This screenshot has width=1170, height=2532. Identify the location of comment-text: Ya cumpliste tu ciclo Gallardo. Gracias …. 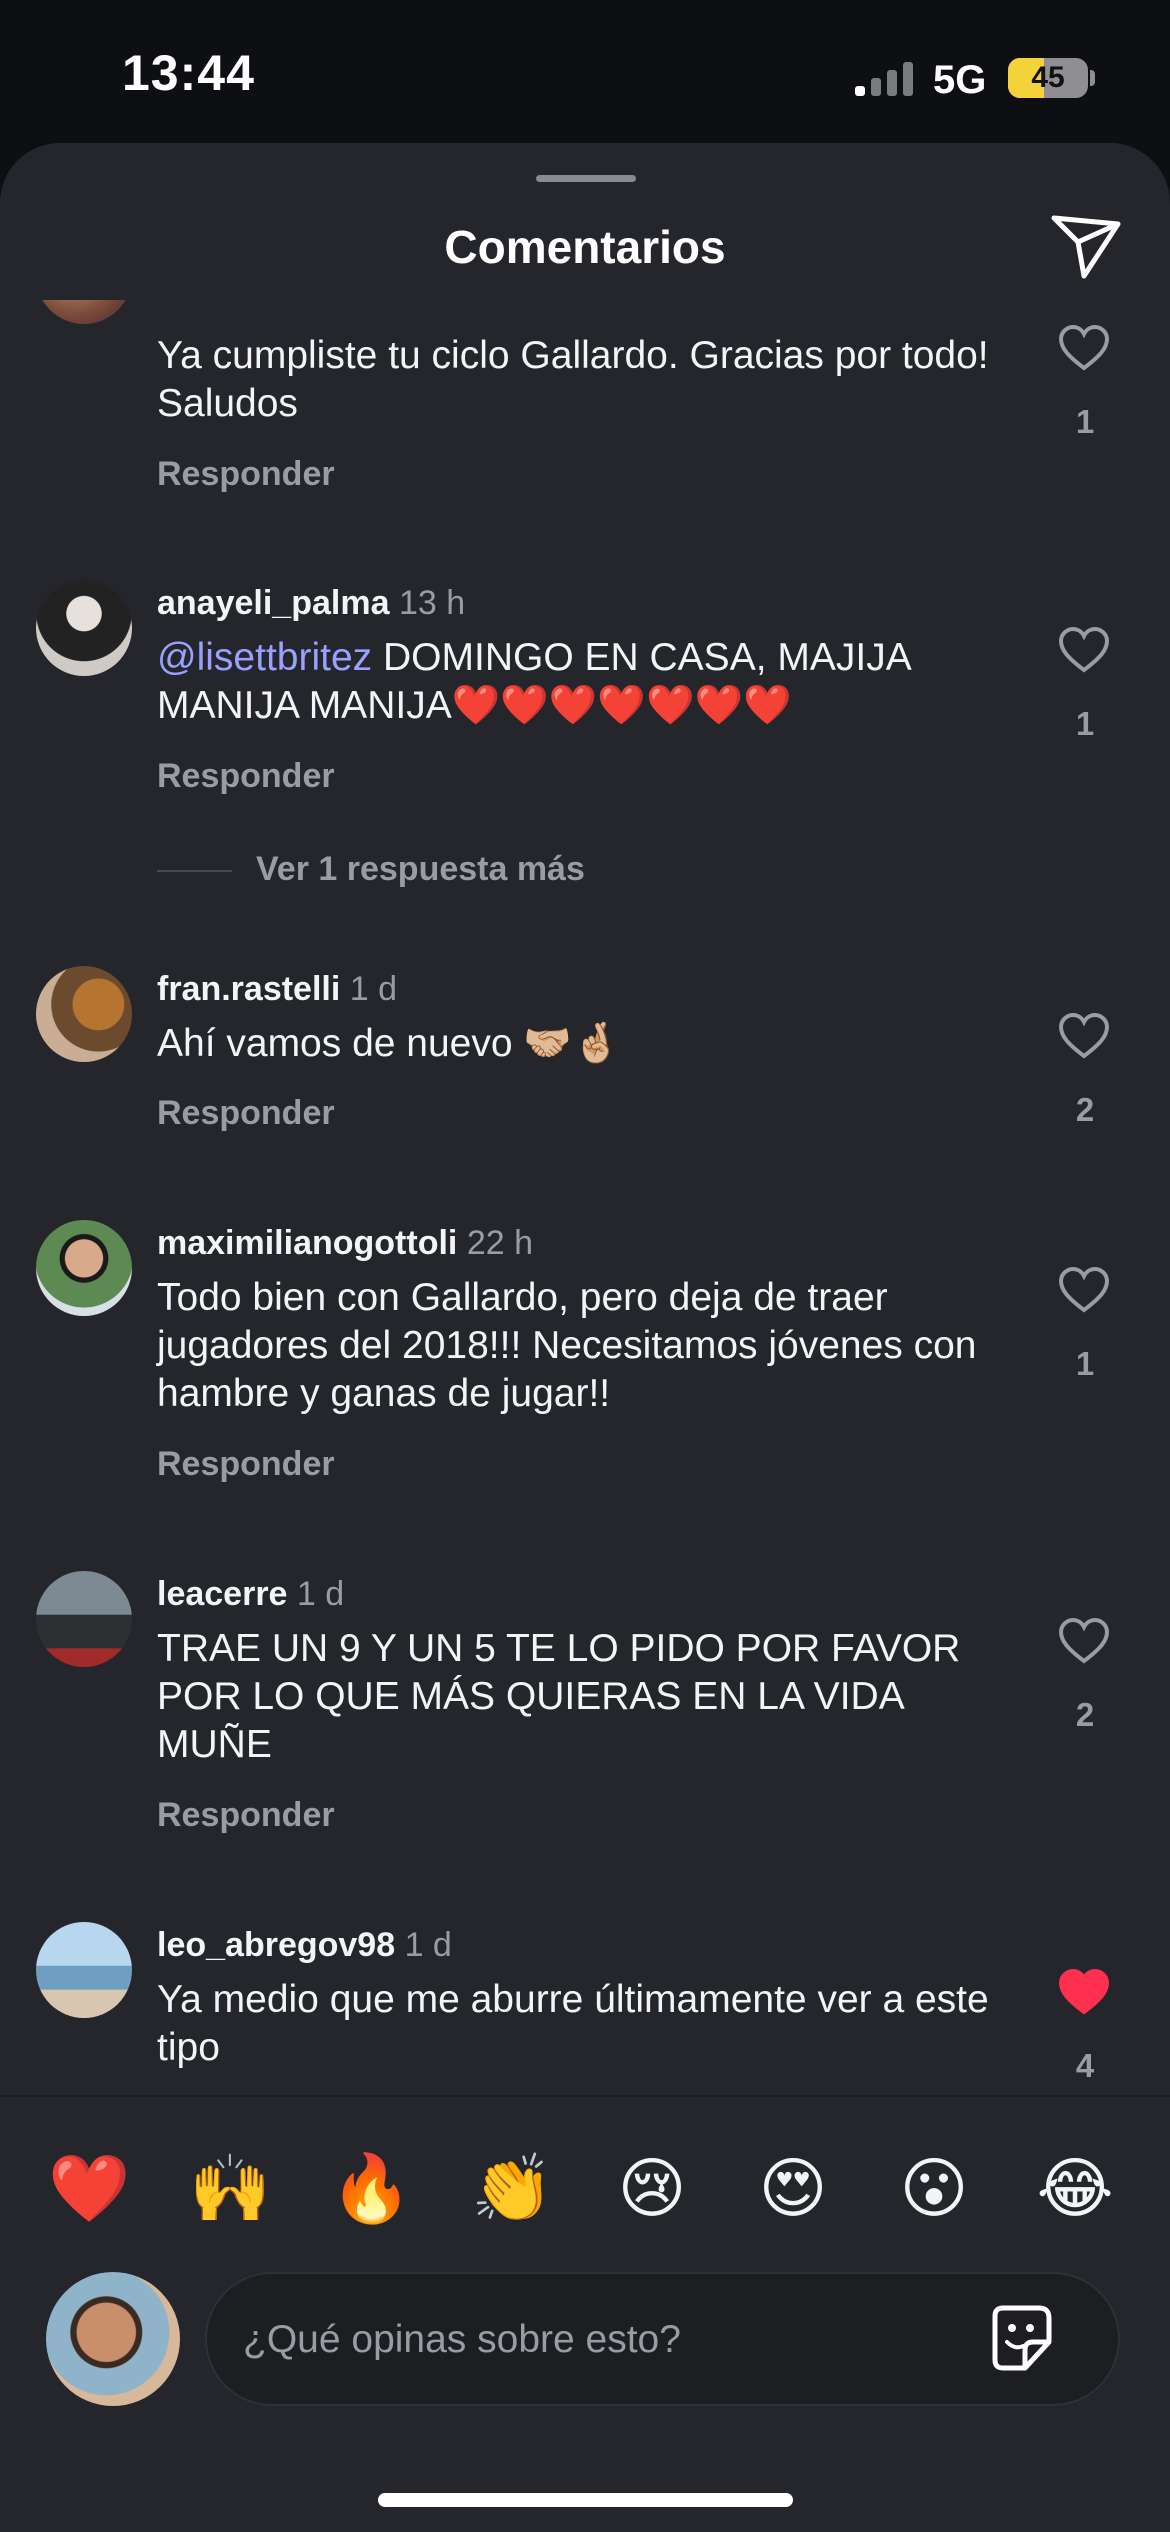
(573, 379).